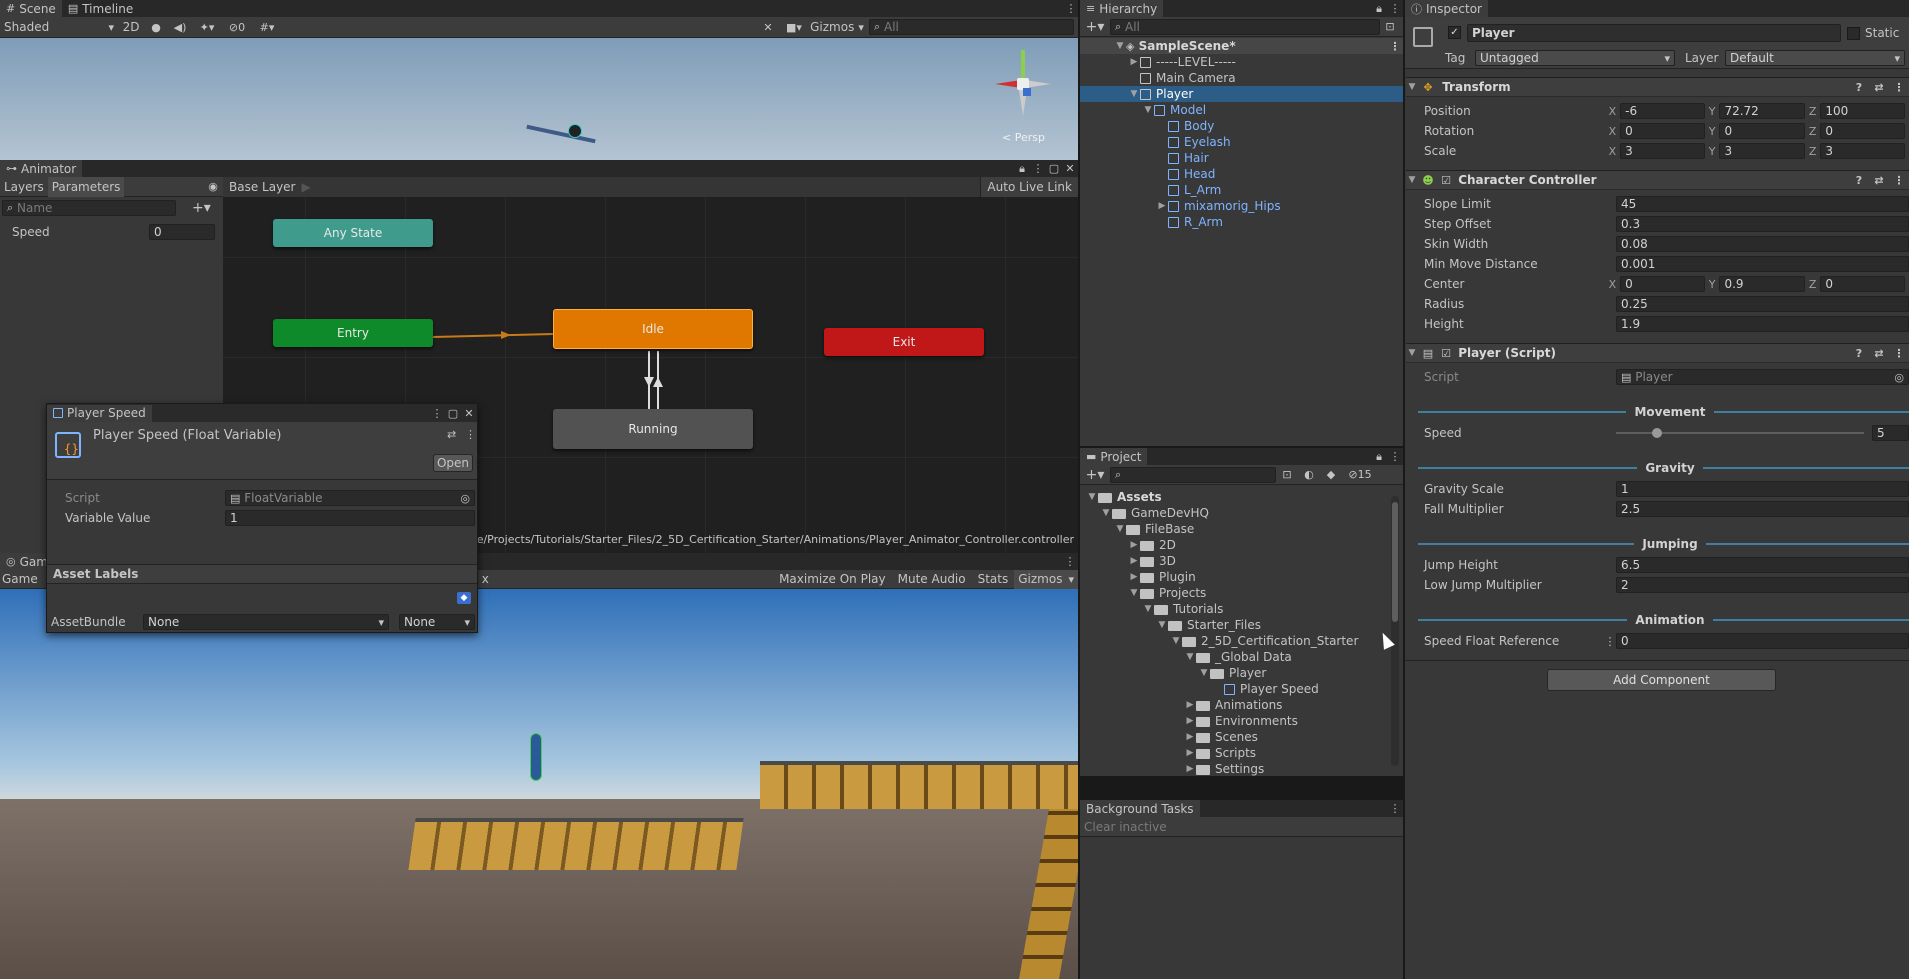  I want to click on enabled-checkbox-icon: ☑, so click(1446, 180).